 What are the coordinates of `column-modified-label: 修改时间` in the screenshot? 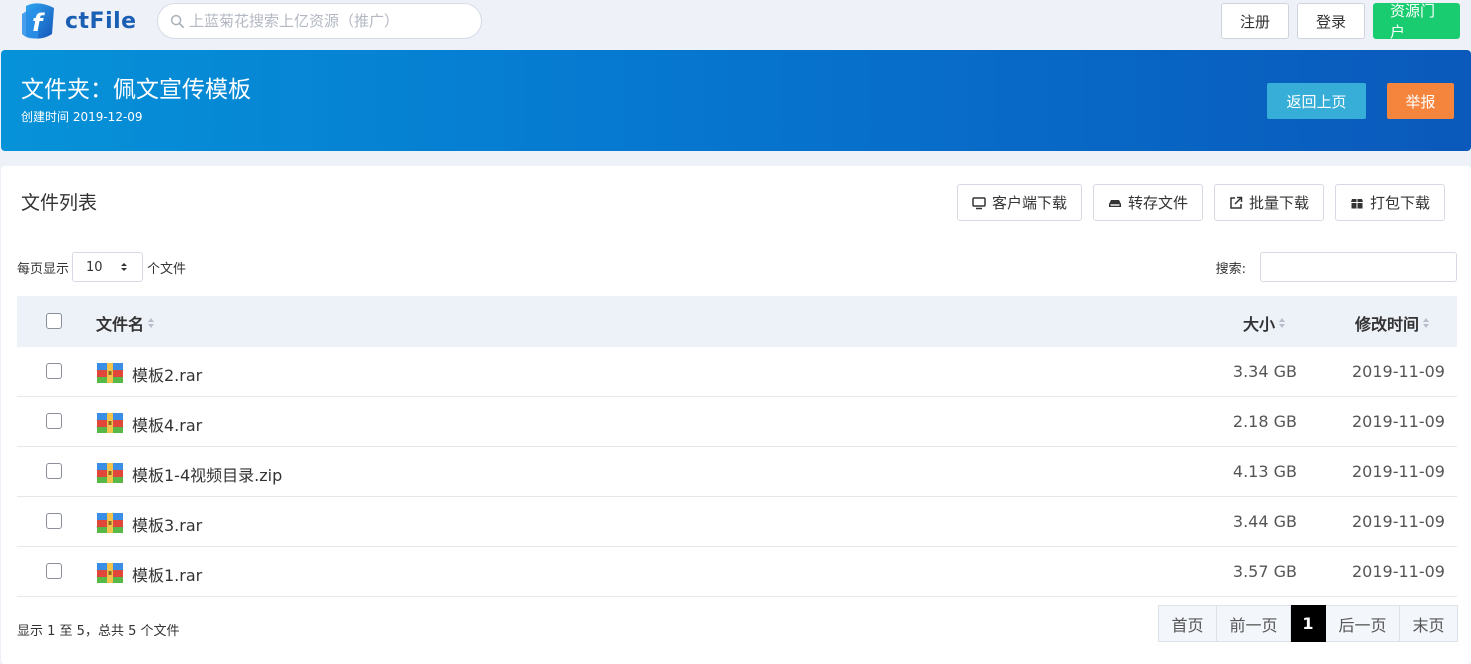 It's located at (1387, 324).